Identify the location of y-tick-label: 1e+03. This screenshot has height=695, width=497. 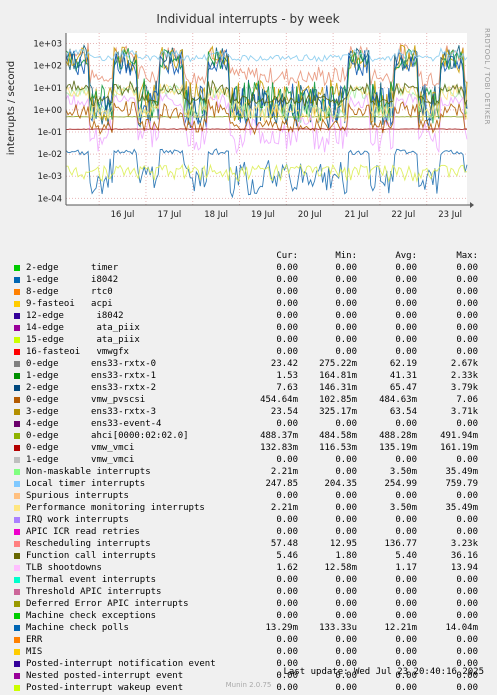
(47, 45).